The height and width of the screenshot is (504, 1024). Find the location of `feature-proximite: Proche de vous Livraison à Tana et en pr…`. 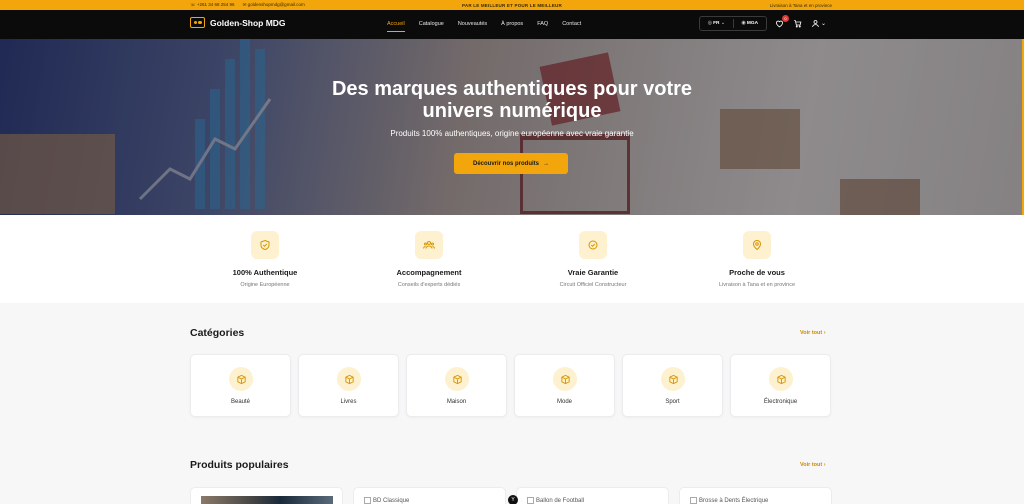

feature-proximite: Proche de vous Livraison à Tana et en pr… is located at coordinates (757, 259).